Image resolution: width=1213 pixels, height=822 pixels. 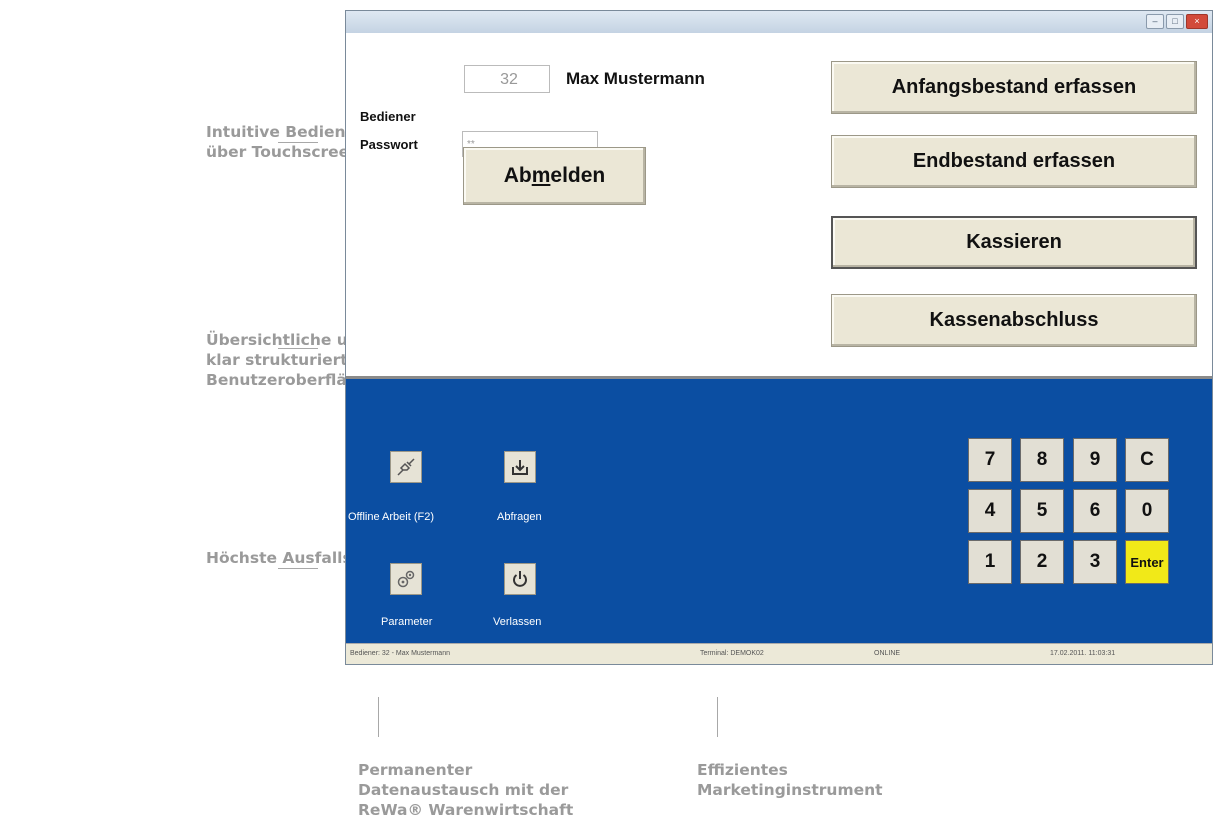 I want to click on close-register-button: Kassenabschluss, so click(x=1014, y=320).